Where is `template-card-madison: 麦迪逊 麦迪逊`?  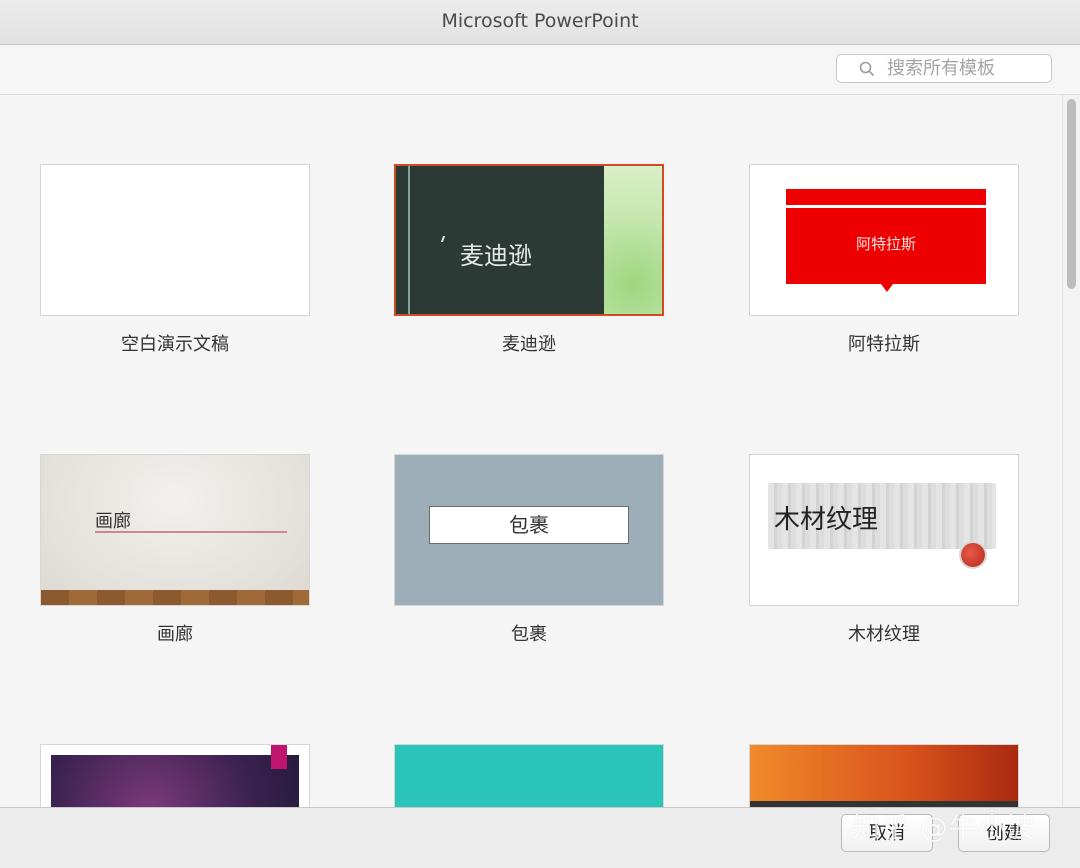 template-card-madison: 麦迪逊 麦迪逊 is located at coordinates (529, 260).